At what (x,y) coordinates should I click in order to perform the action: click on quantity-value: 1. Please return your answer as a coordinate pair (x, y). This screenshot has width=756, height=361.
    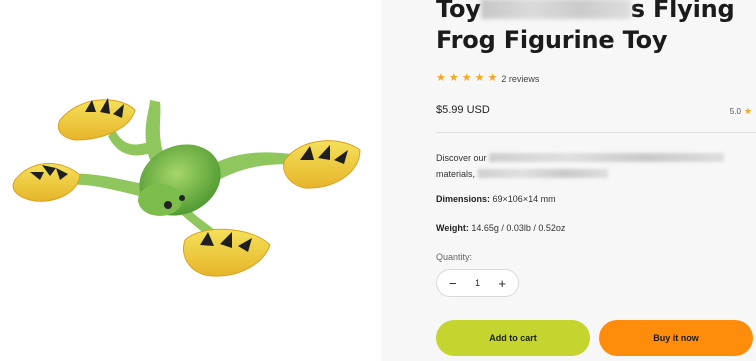
    Looking at the image, I should click on (477, 283).